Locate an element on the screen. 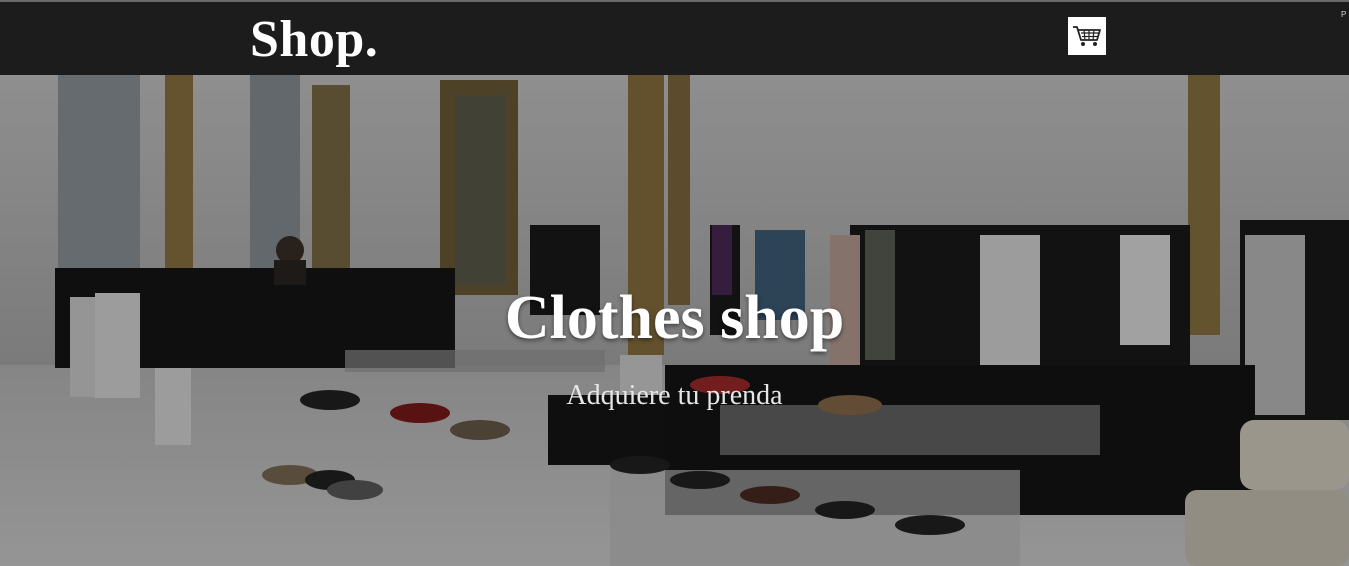 This screenshot has height=566, width=1349. shopping-cart-icon is located at coordinates (1087, 36).